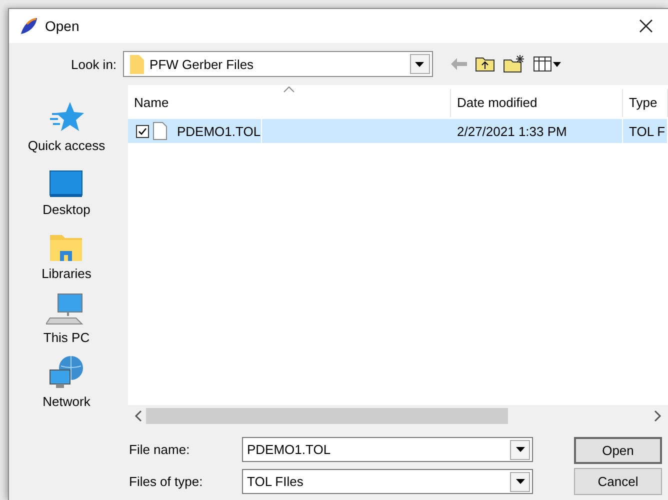 The height and width of the screenshot is (500, 668). I want to click on view-menu-icon, so click(546, 64).